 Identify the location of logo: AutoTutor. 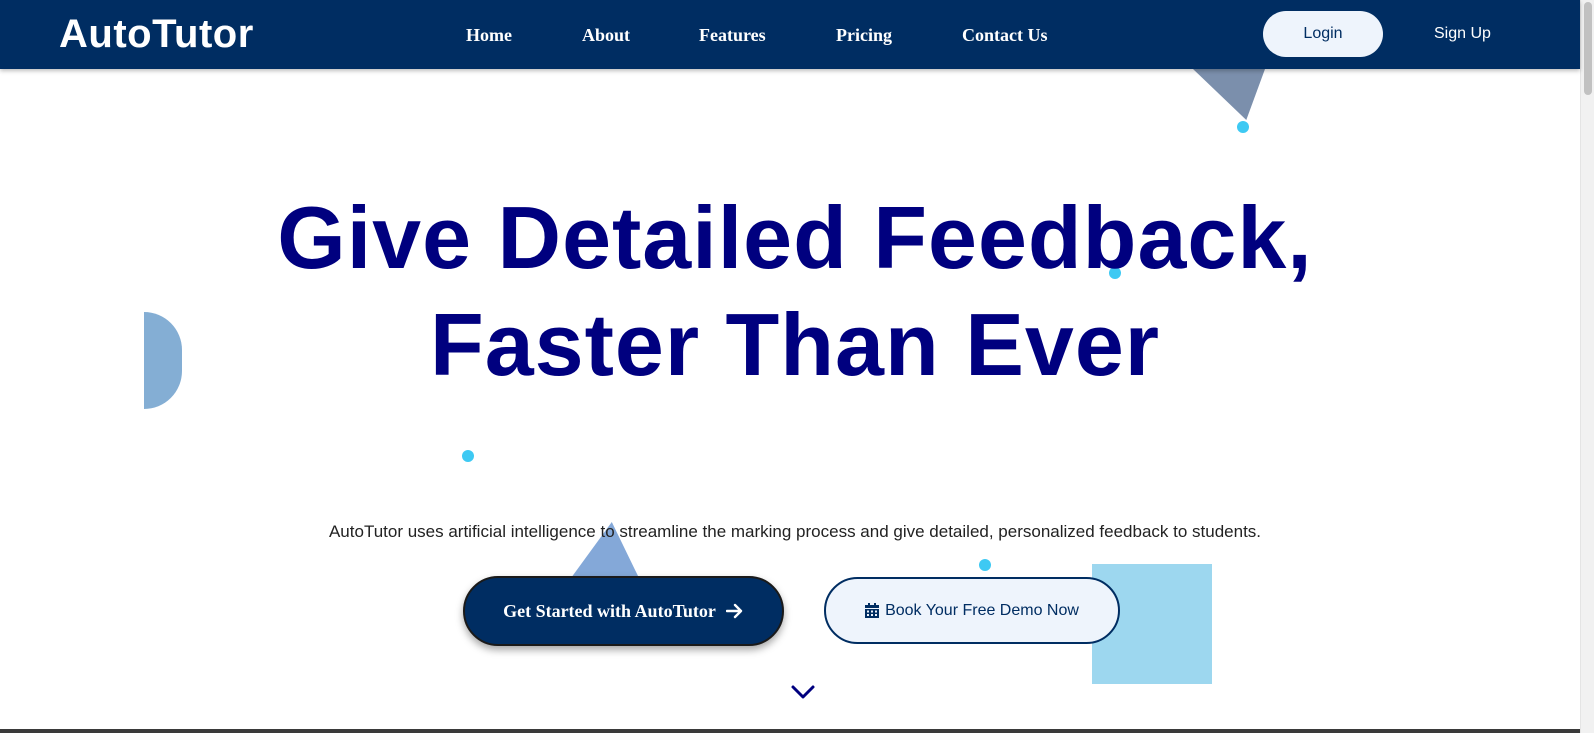
(156, 34).